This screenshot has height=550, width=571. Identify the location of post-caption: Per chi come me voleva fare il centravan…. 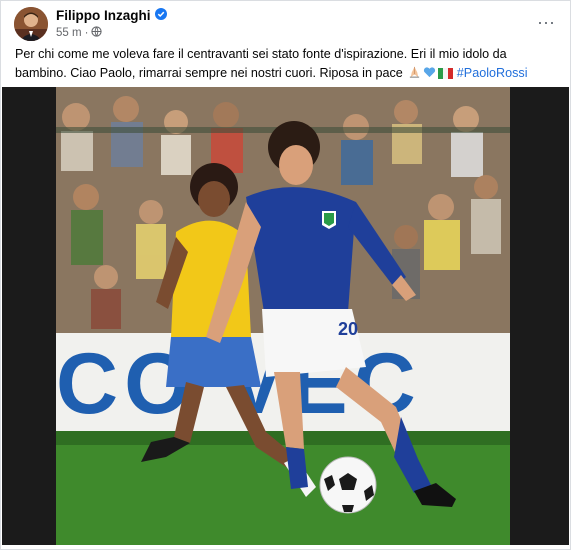
(272, 64).